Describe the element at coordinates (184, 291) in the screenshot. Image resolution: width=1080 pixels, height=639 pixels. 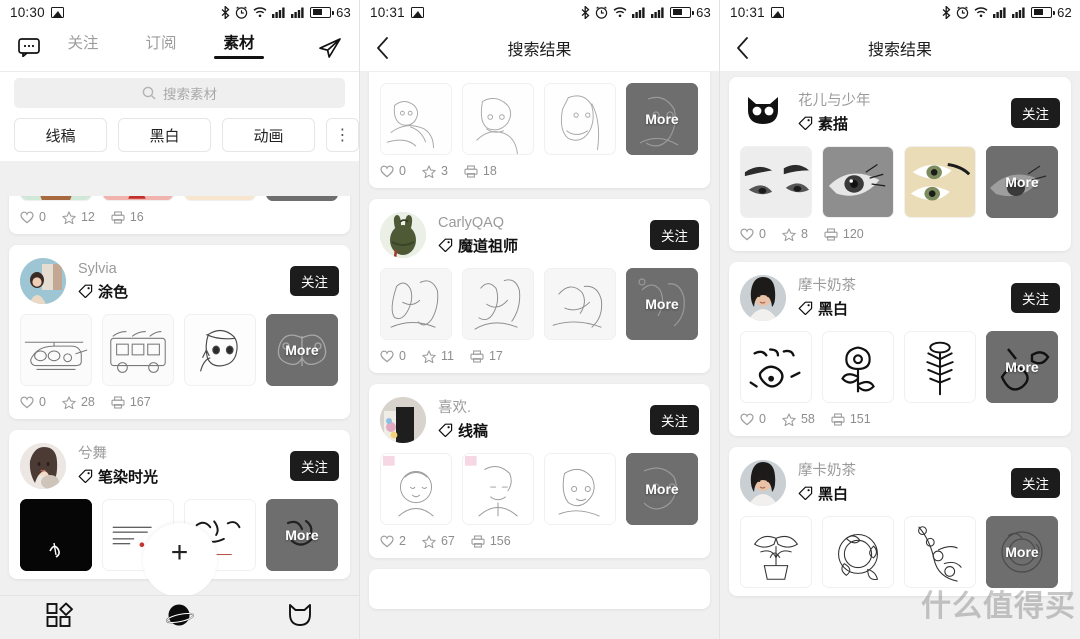
I see `tag-line: 涂色` at that location.